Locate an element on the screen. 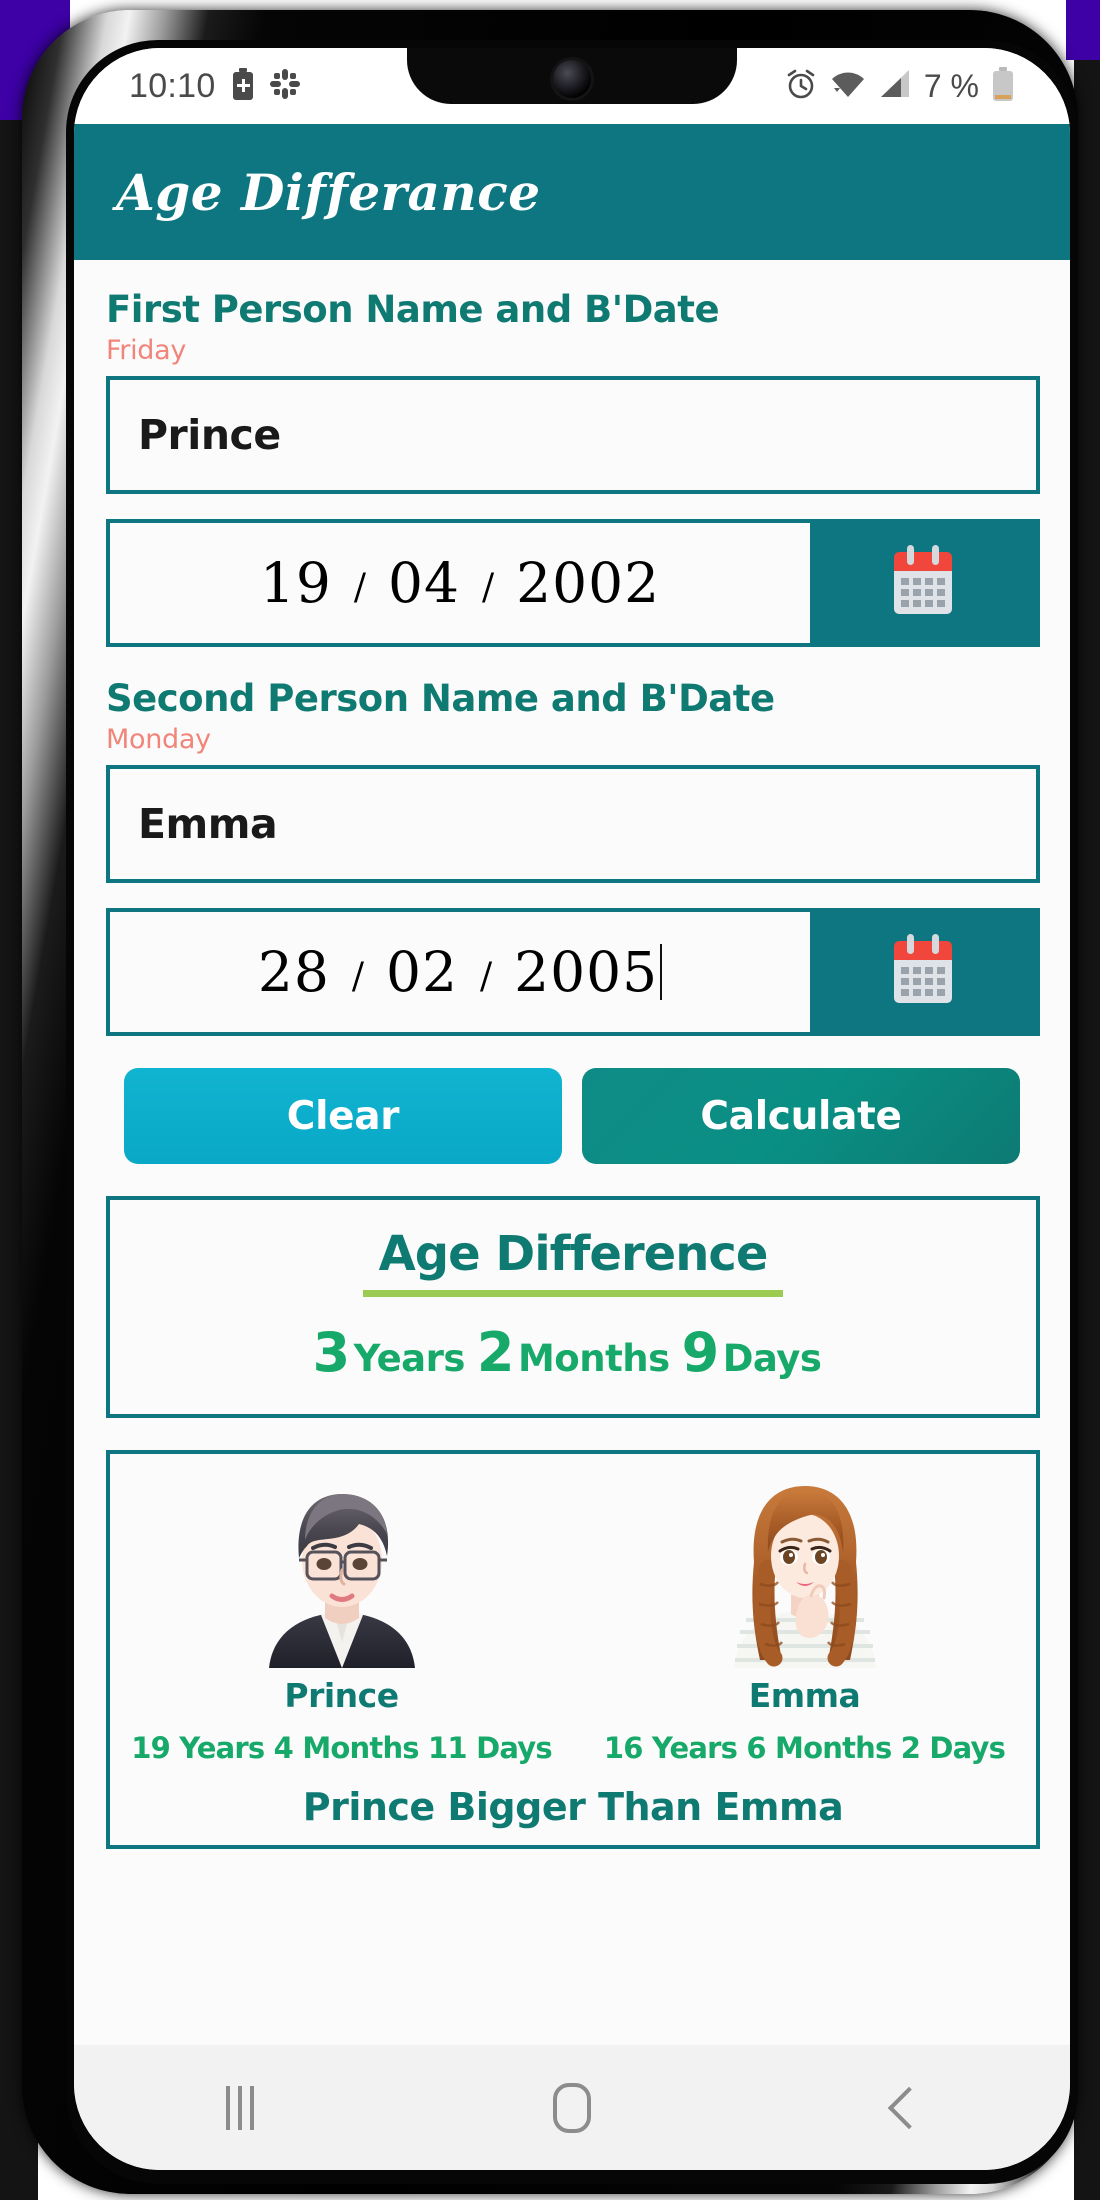  status-bar-left: 10:10 is located at coordinates (214, 86).